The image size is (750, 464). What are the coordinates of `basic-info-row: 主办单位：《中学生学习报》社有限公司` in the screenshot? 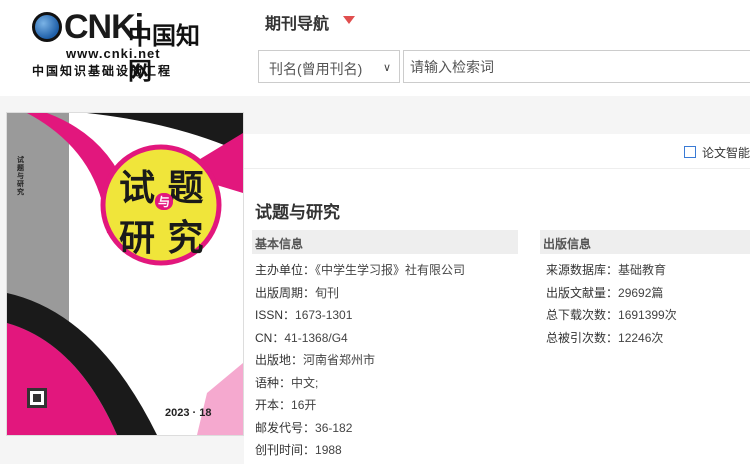 It's located at (360, 270).